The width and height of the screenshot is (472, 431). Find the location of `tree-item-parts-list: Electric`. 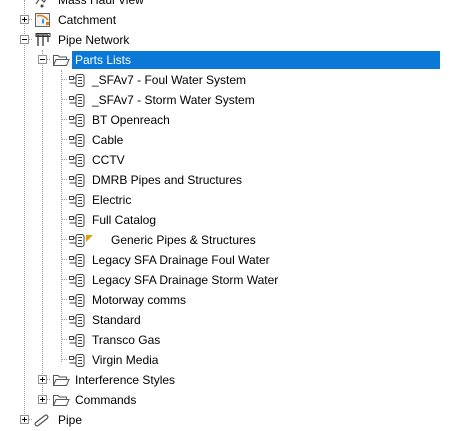

tree-item-parts-list: Electric is located at coordinates (236, 200).